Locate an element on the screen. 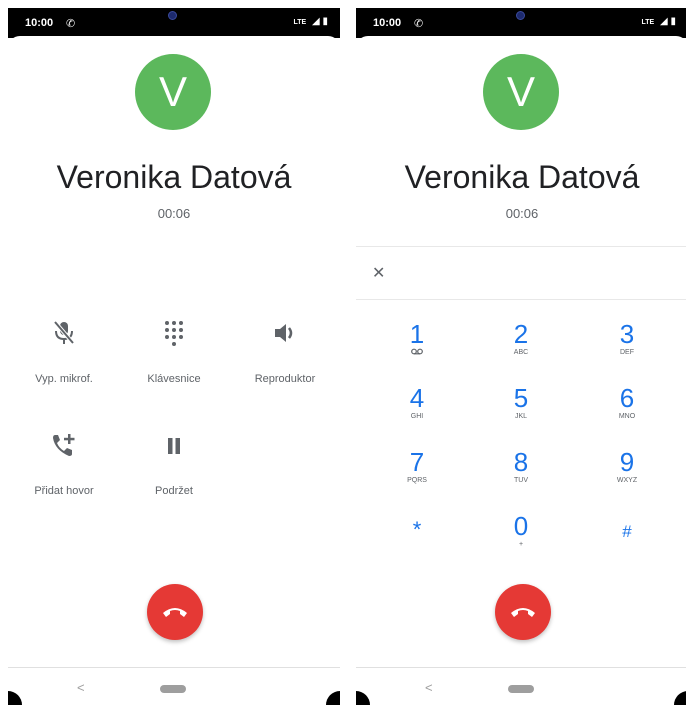 The height and width of the screenshot is (705, 686). mic-off-icon is located at coordinates (64, 336).